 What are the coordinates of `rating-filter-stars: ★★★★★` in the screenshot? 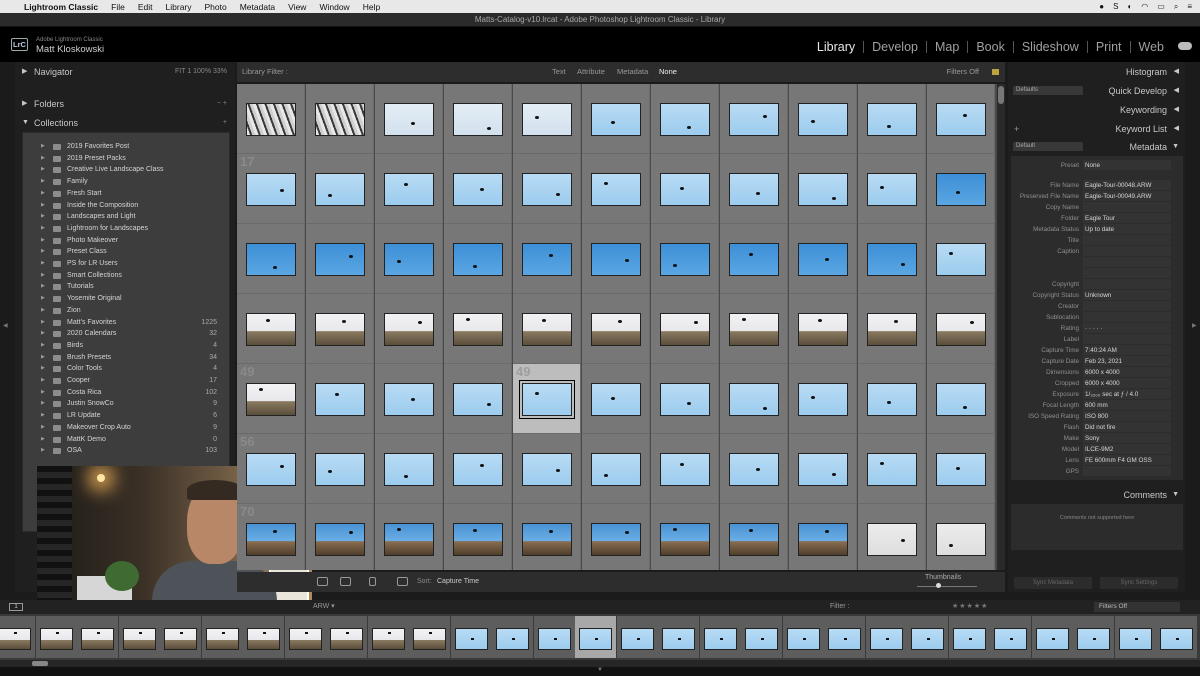 It's located at (970, 607).